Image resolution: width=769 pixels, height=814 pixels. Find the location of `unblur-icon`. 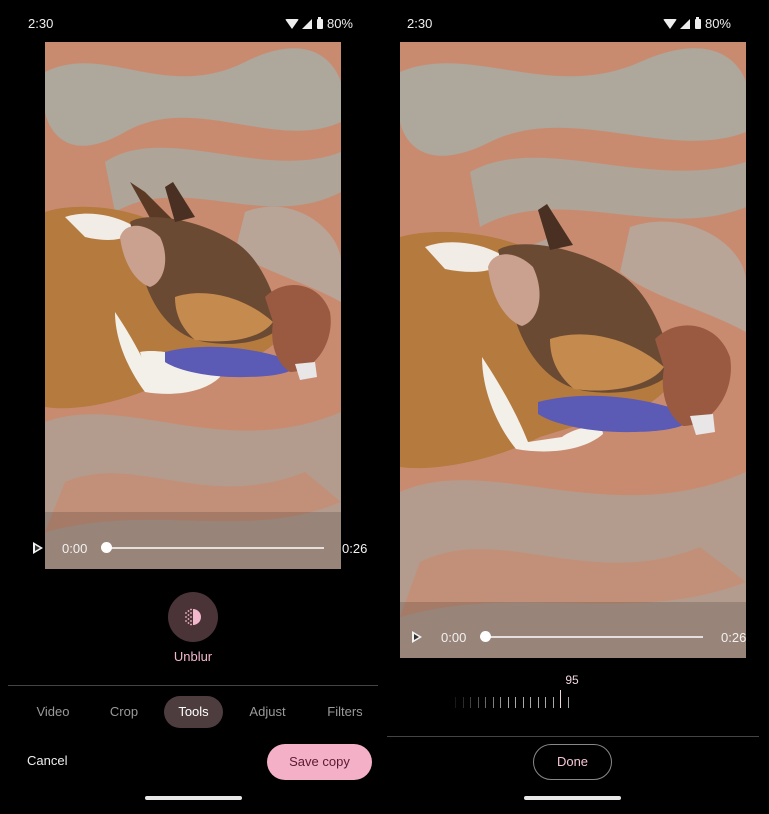

unblur-icon is located at coordinates (193, 617).